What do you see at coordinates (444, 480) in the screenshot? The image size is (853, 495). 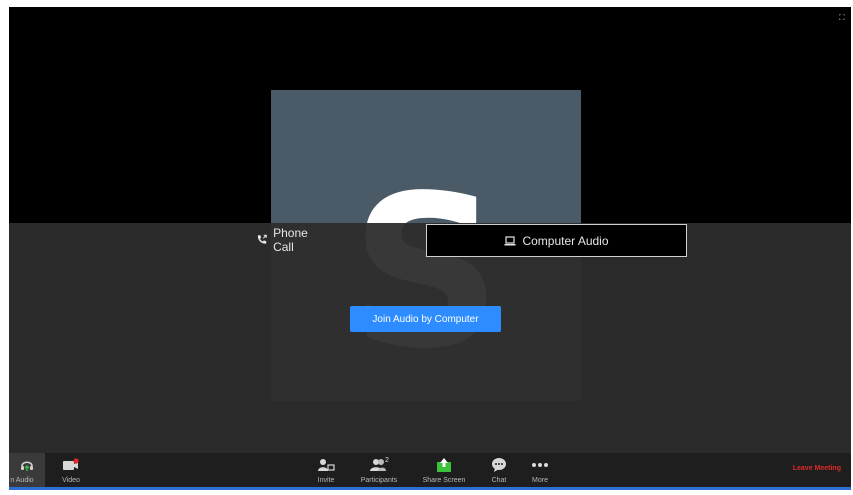 I see `share-screen-label: Share Screen` at bounding box center [444, 480].